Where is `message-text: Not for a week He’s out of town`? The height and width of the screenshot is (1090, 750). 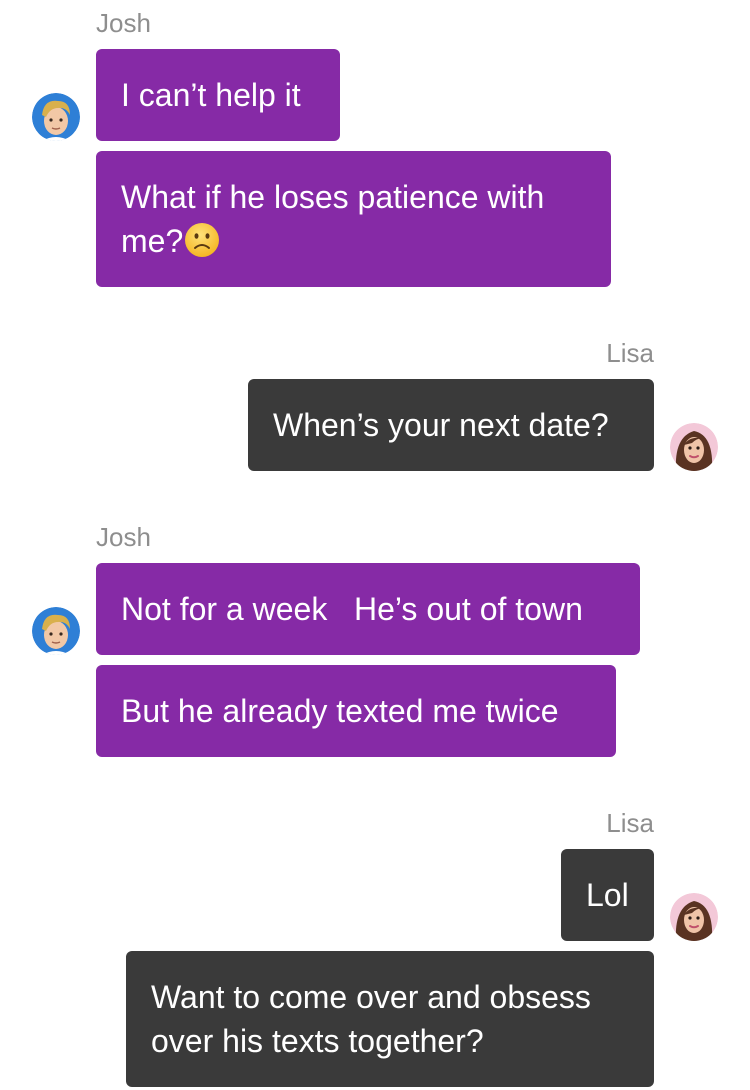
message-text: Not for a week He’s out of town is located at coordinates (352, 609).